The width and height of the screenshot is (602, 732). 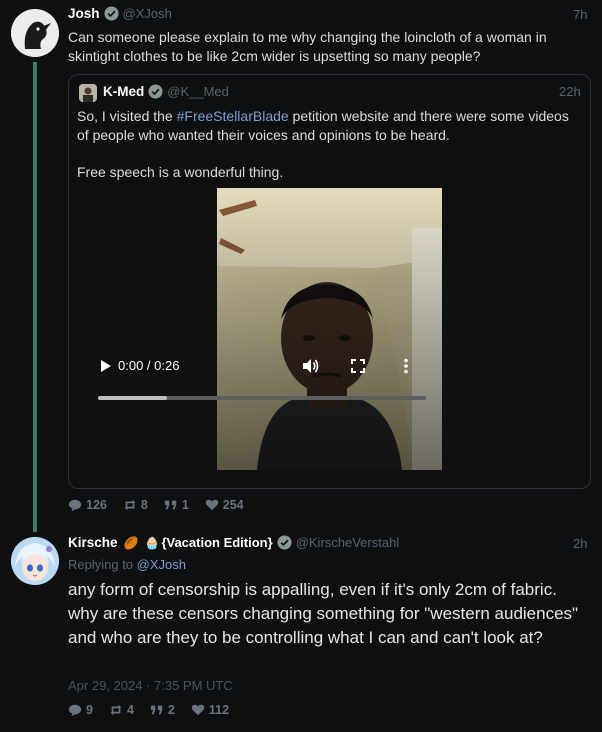 I want to click on quoted-author-name: K-Med, so click(x=123, y=91).